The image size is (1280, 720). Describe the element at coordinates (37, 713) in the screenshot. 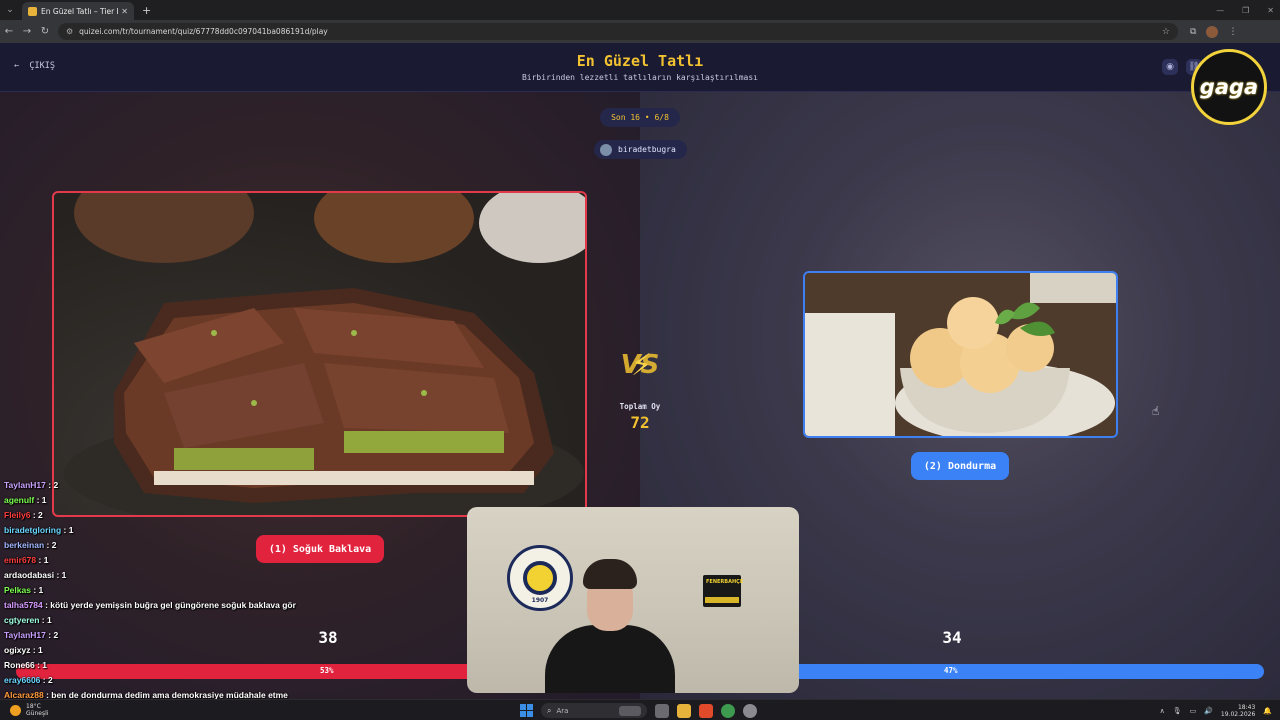

I see `weather-desc: Güneşli` at that location.